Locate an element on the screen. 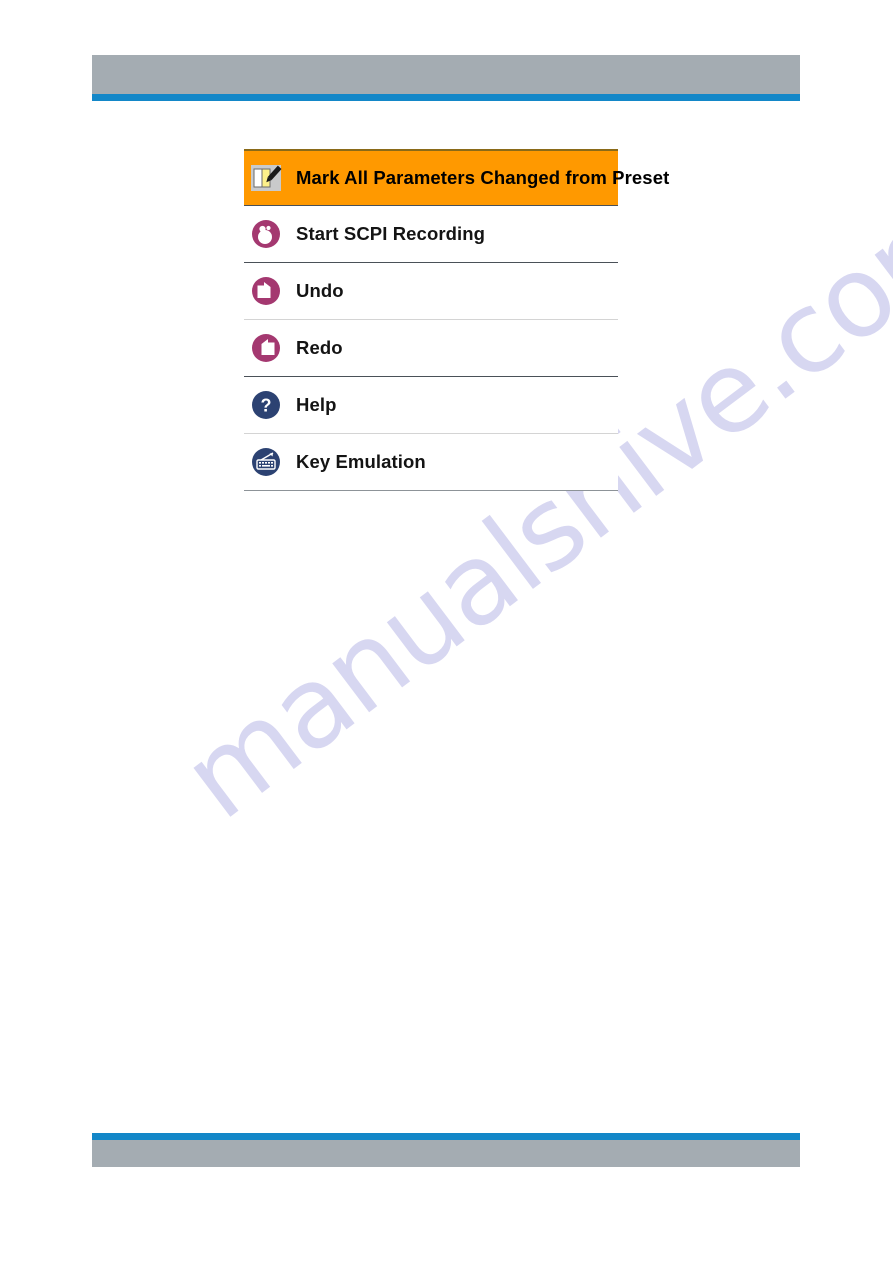 This screenshot has width=893, height=1263. menu-item-label: Key Emulation is located at coordinates (361, 461).